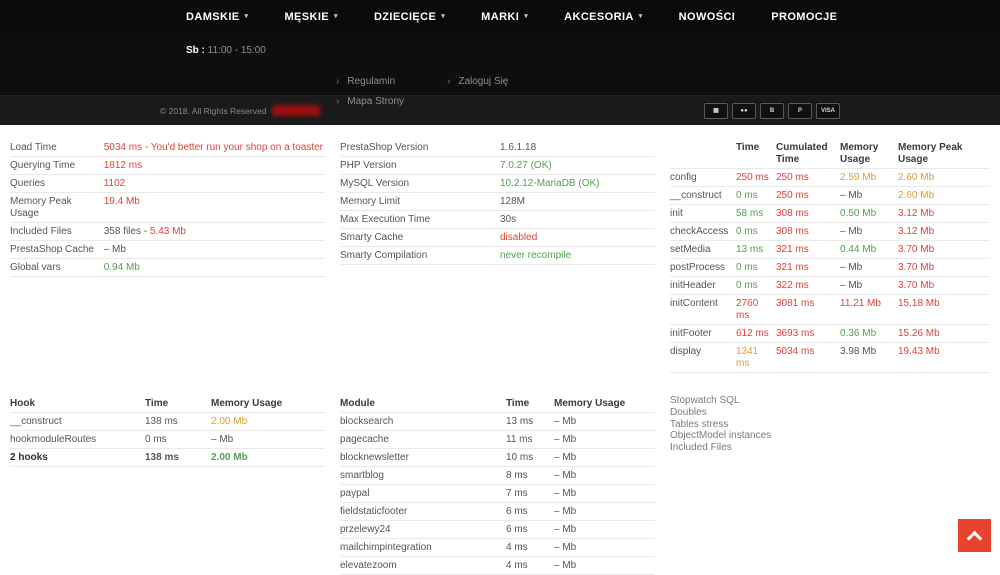 The image size is (1000, 575). What do you see at coordinates (944, 214) in the screenshot?
I see `cell: 3.12 Mb` at bounding box center [944, 214].